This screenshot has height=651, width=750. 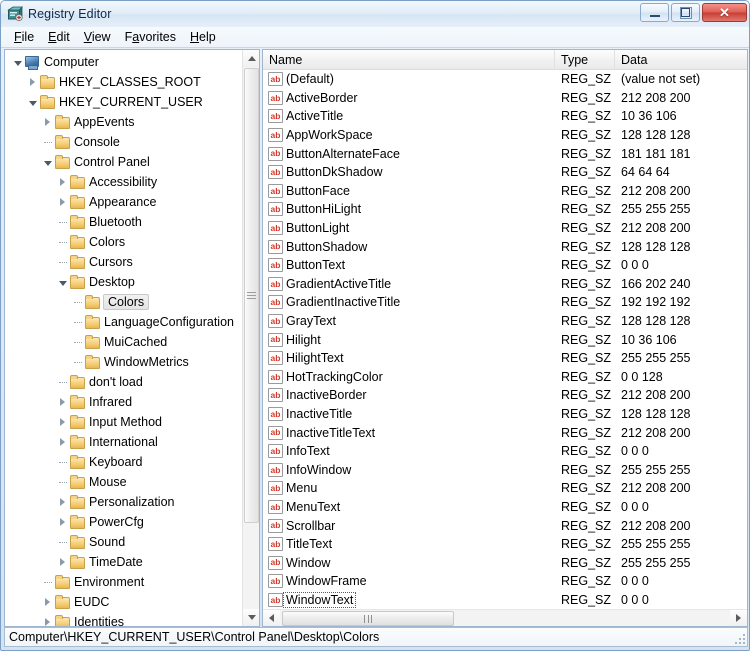 I want to click on table-row: ab ActiveTitle REG_SZ 10 36 106, so click(x=505, y=116).